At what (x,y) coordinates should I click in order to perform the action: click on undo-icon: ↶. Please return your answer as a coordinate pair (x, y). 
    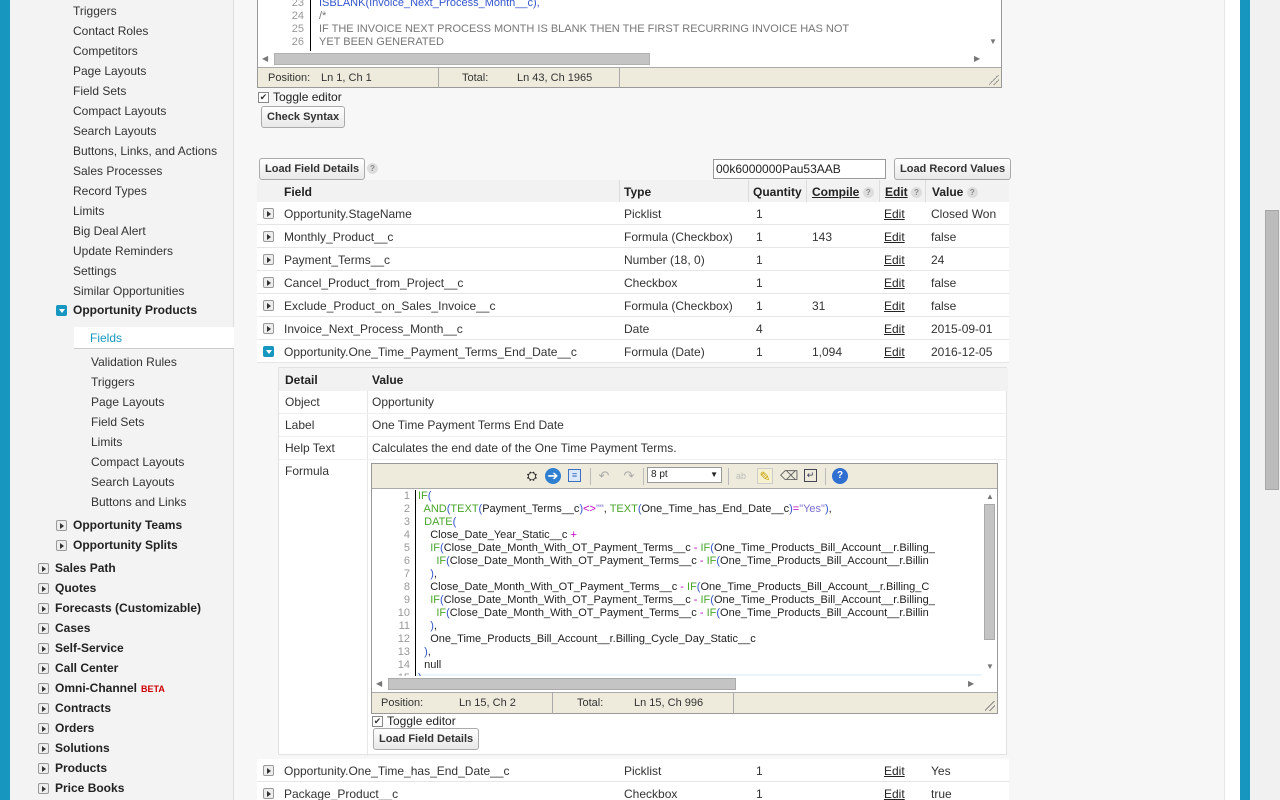
    Looking at the image, I should click on (604, 476).